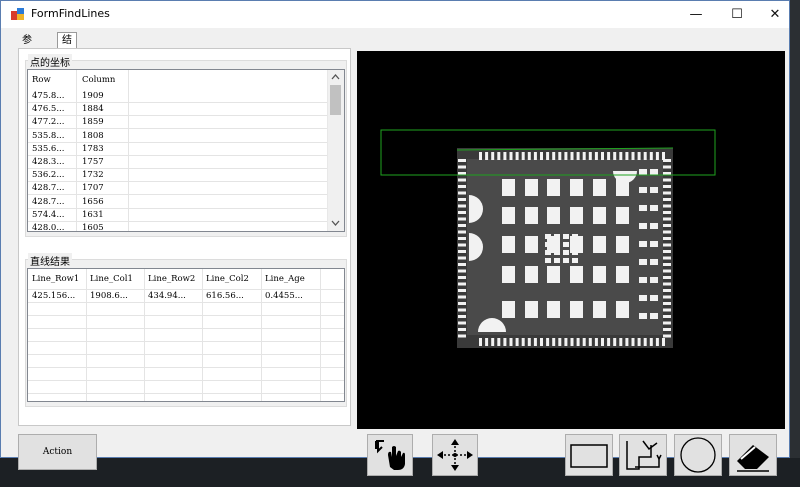 This screenshot has width=800, height=487. I want to click on rectangle-icon, so click(589, 456).